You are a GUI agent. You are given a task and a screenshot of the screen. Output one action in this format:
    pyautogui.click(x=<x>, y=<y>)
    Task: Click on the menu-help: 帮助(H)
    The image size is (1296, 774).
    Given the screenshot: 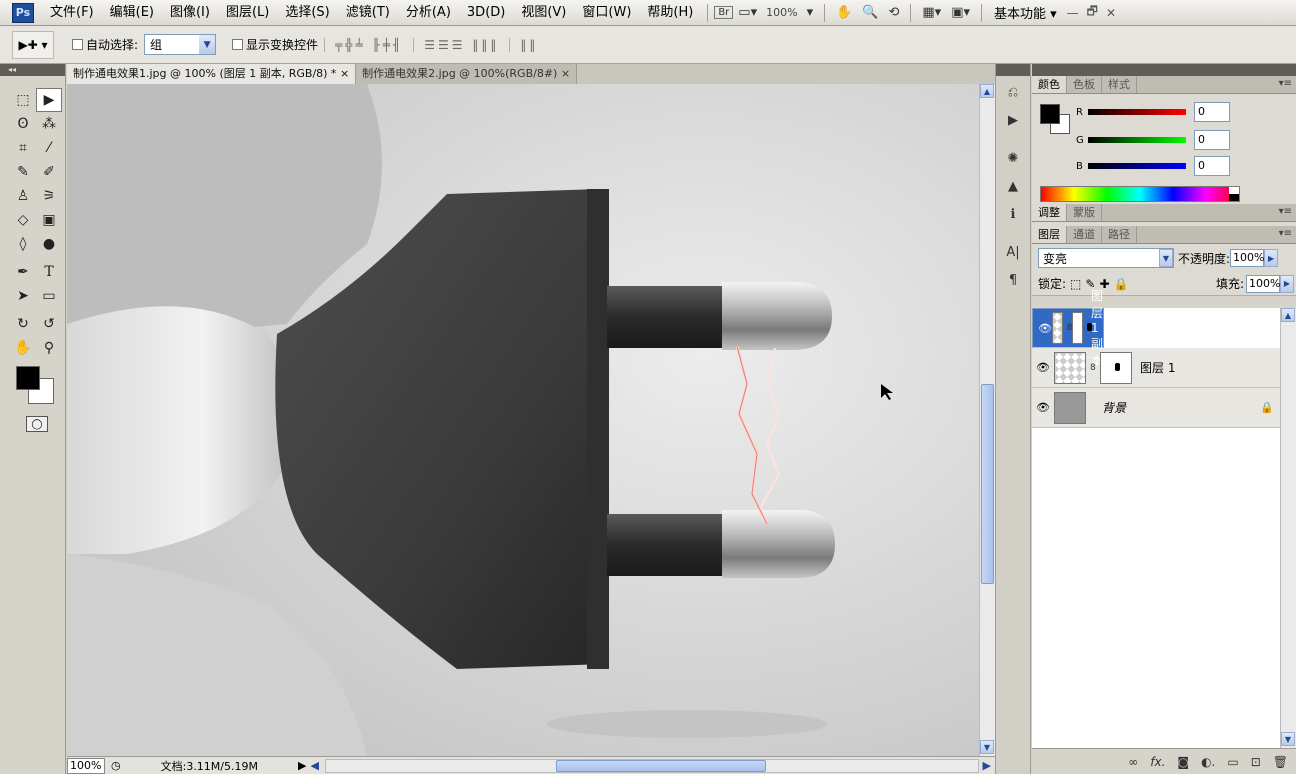 What is the action you would take?
    pyautogui.click(x=670, y=13)
    